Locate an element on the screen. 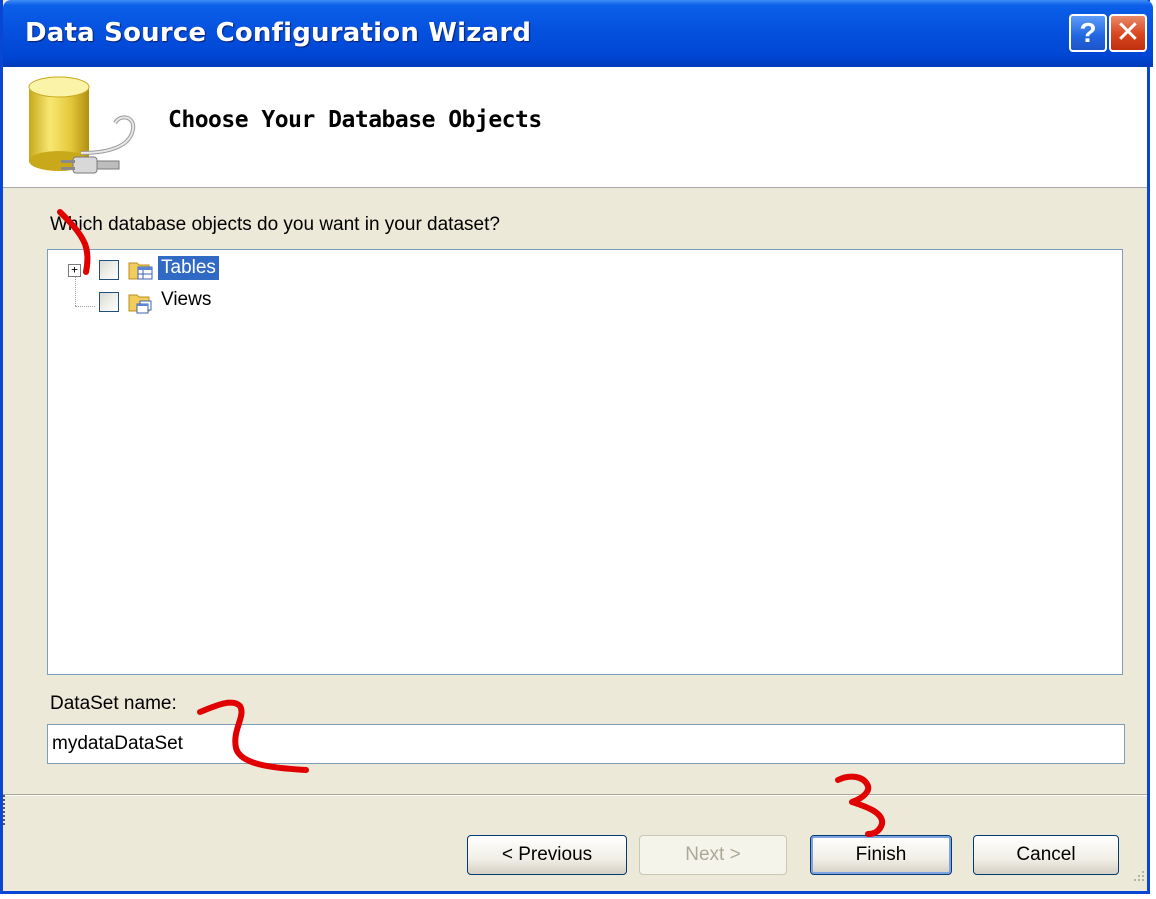  tree-item-label: Tables is located at coordinates (188, 268).